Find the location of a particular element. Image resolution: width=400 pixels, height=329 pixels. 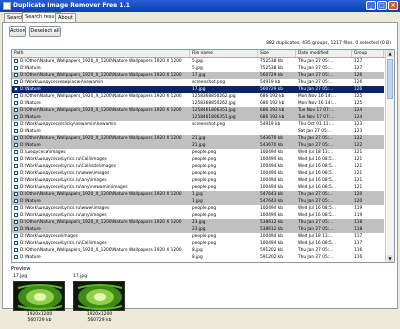

file-name-cell: people.png is located at coordinates (204, 215).